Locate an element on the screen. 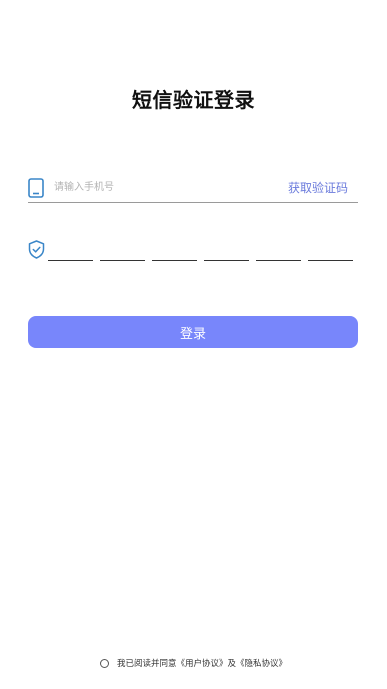 Image resolution: width=387 pixels, height=689 pixels. agreement-radio is located at coordinates (104, 663).